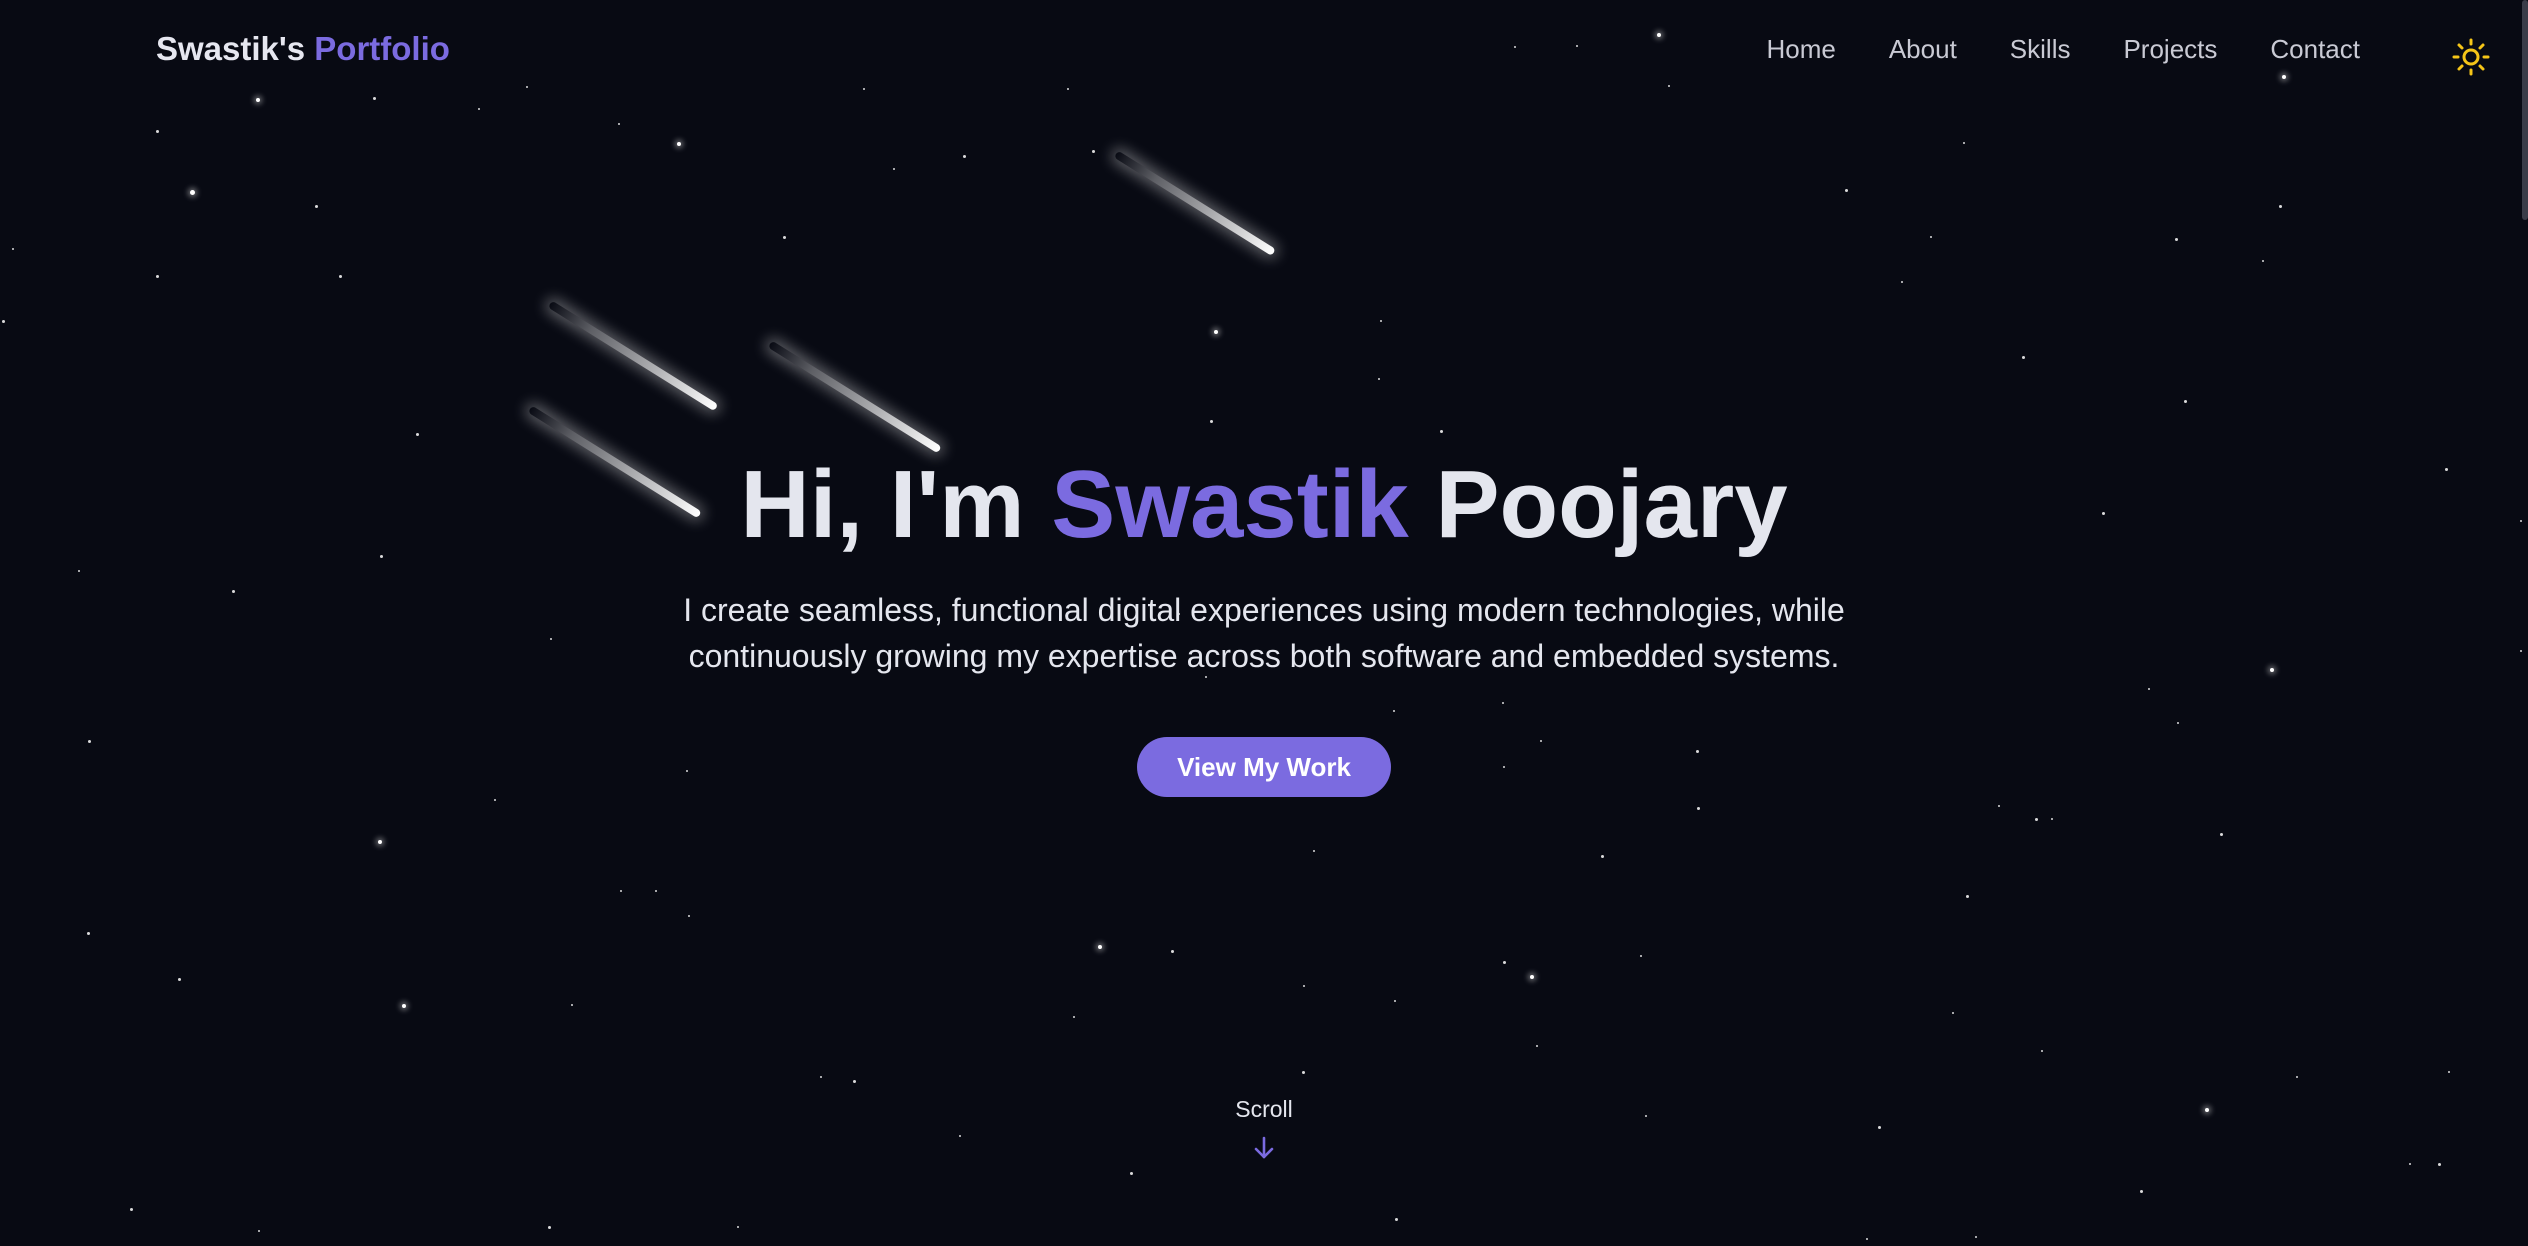 The width and height of the screenshot is (2528, 1246). What do you see at coordinates (2525, 110) in the screenshot?
I see `page-scrollbar` at bounding box center [2525, 110].